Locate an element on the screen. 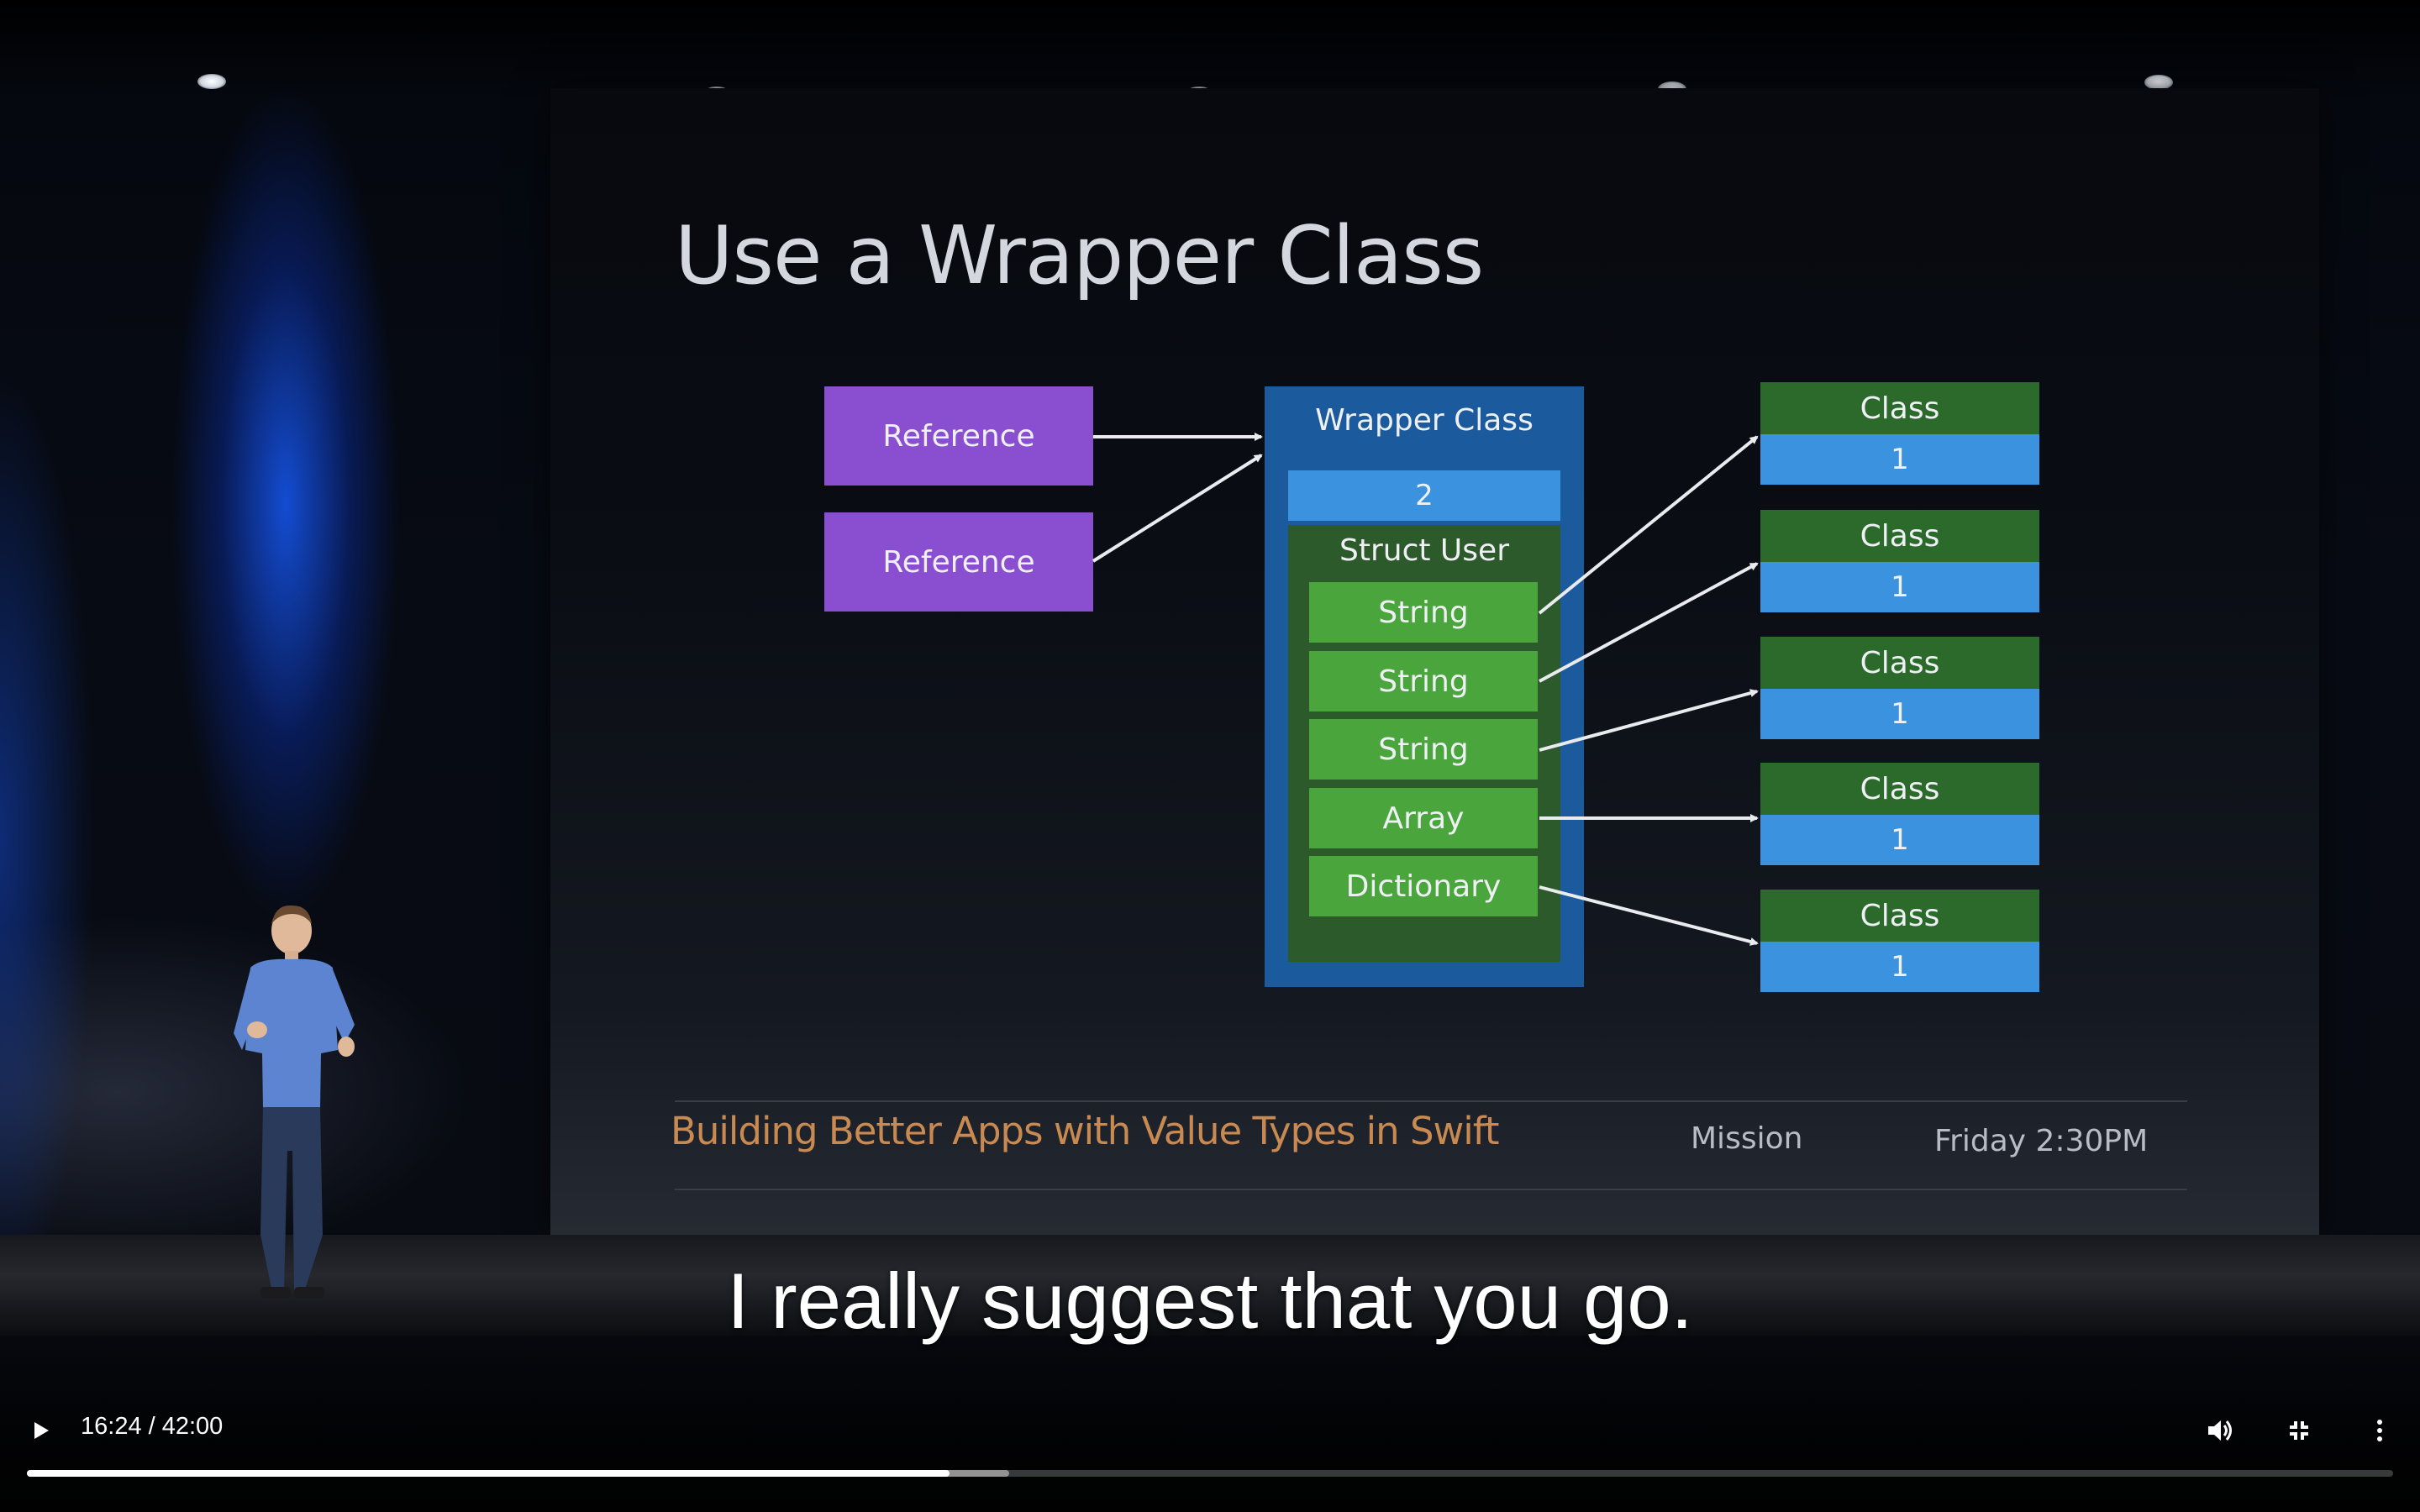 Image resolution: width=2420 pixels, height=1512 pixels. session-room: Mission is located at coordinates (1747, 1138).